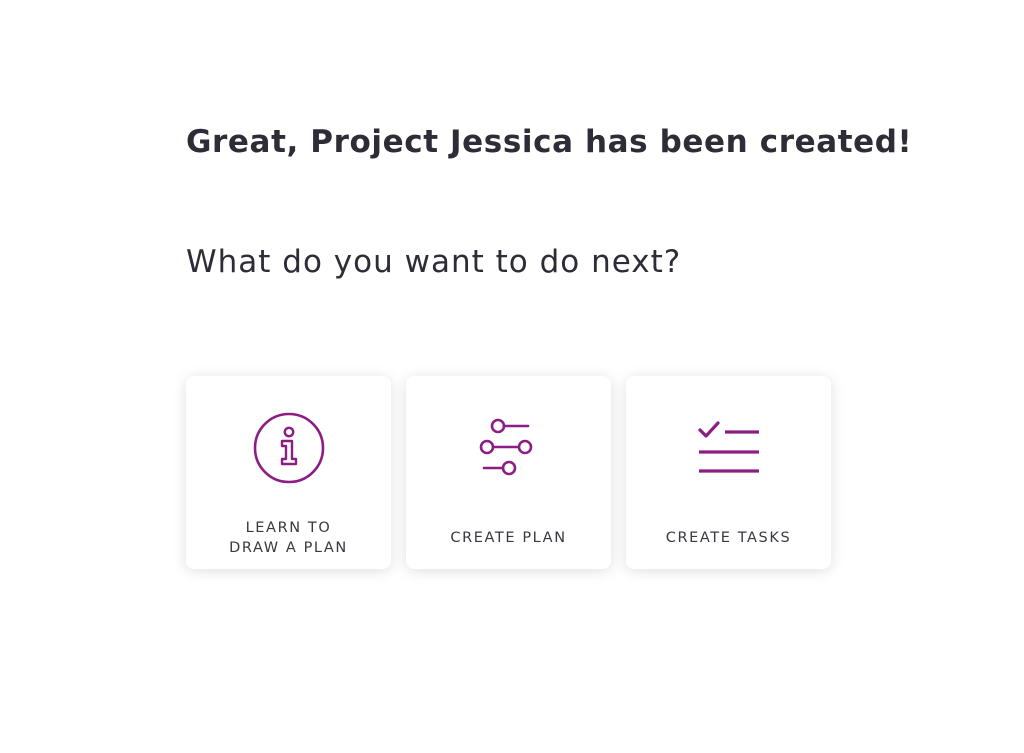 This screenshot has width=1024, height=753. I want to click on learn-to-draw-plan-label: LEARN TO DRAW A PLAN, so click(288, 538).